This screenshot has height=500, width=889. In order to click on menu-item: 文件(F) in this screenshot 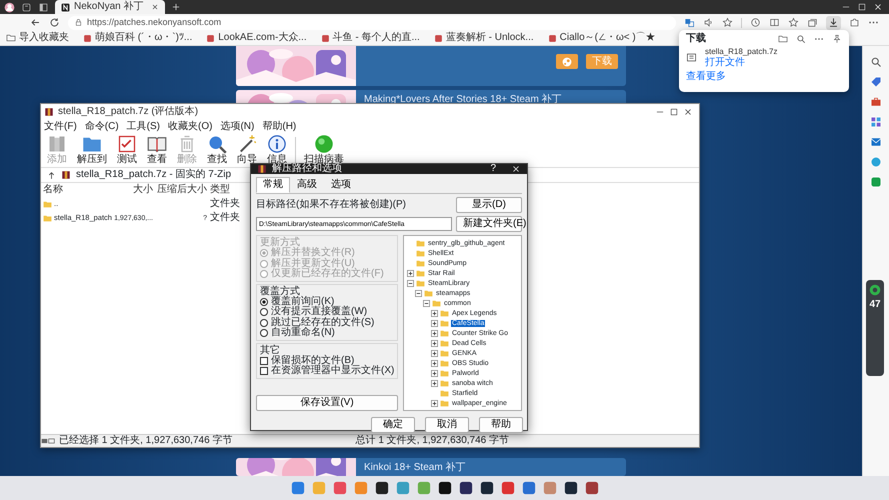, I will do `click(60, 127)`.